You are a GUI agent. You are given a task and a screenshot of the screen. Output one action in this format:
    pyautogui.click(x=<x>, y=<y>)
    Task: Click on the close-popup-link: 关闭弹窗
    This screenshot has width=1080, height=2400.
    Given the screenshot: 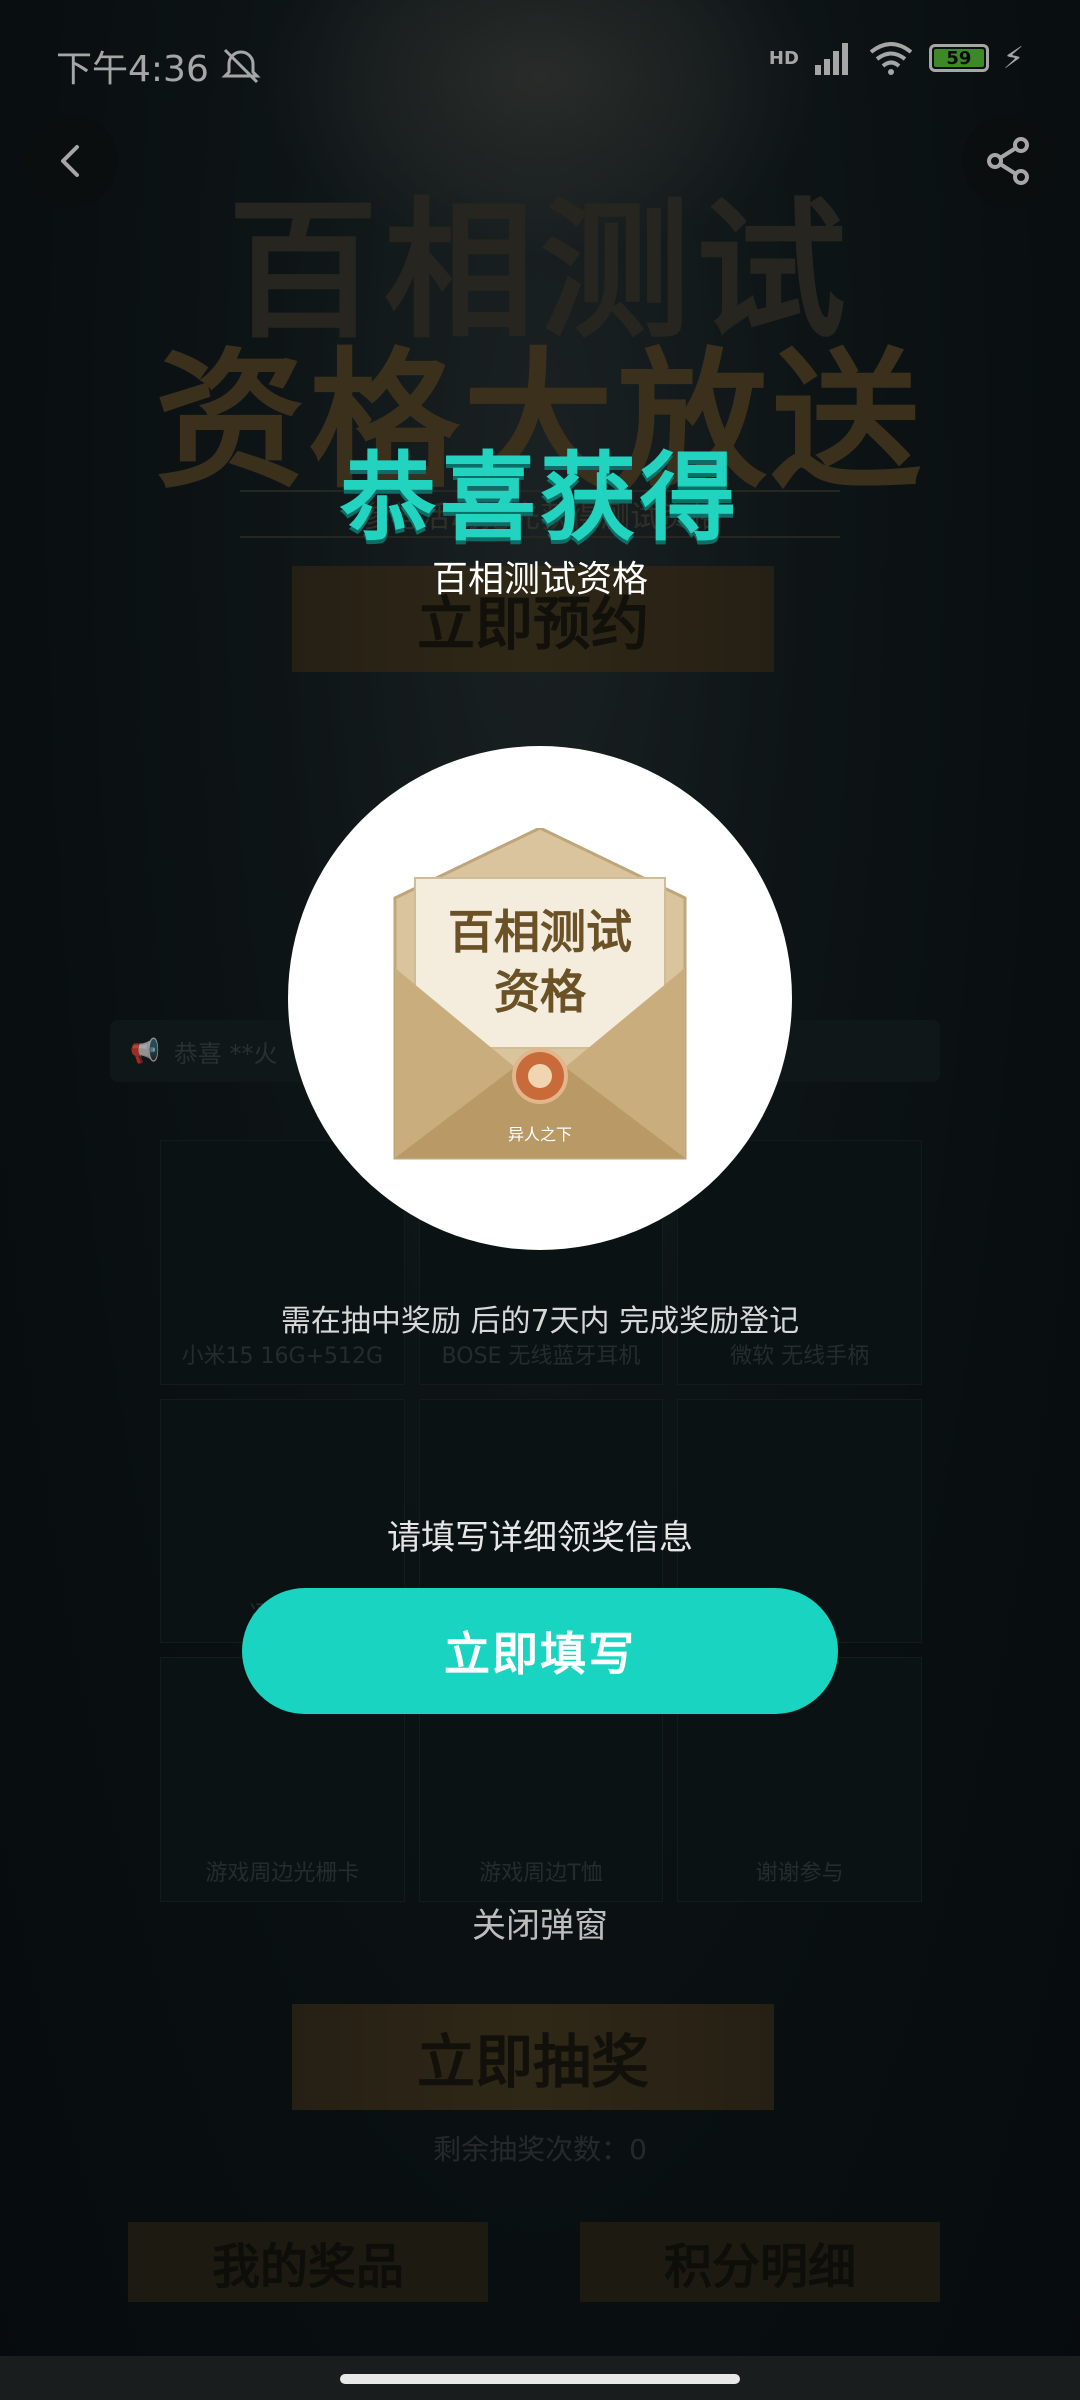 What is the action you would take?
    pyautogui.click(x=540, y=1922)
    